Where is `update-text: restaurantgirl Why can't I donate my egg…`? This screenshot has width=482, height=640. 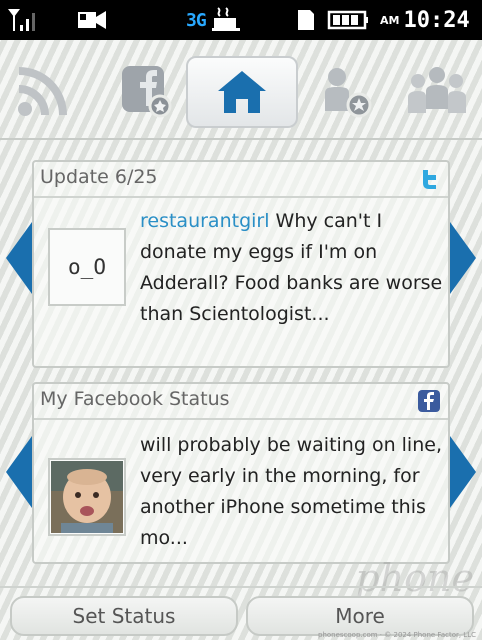 update-text: restaurantgirl Why can't I donate my egg… is located at coordinates (295, 268).